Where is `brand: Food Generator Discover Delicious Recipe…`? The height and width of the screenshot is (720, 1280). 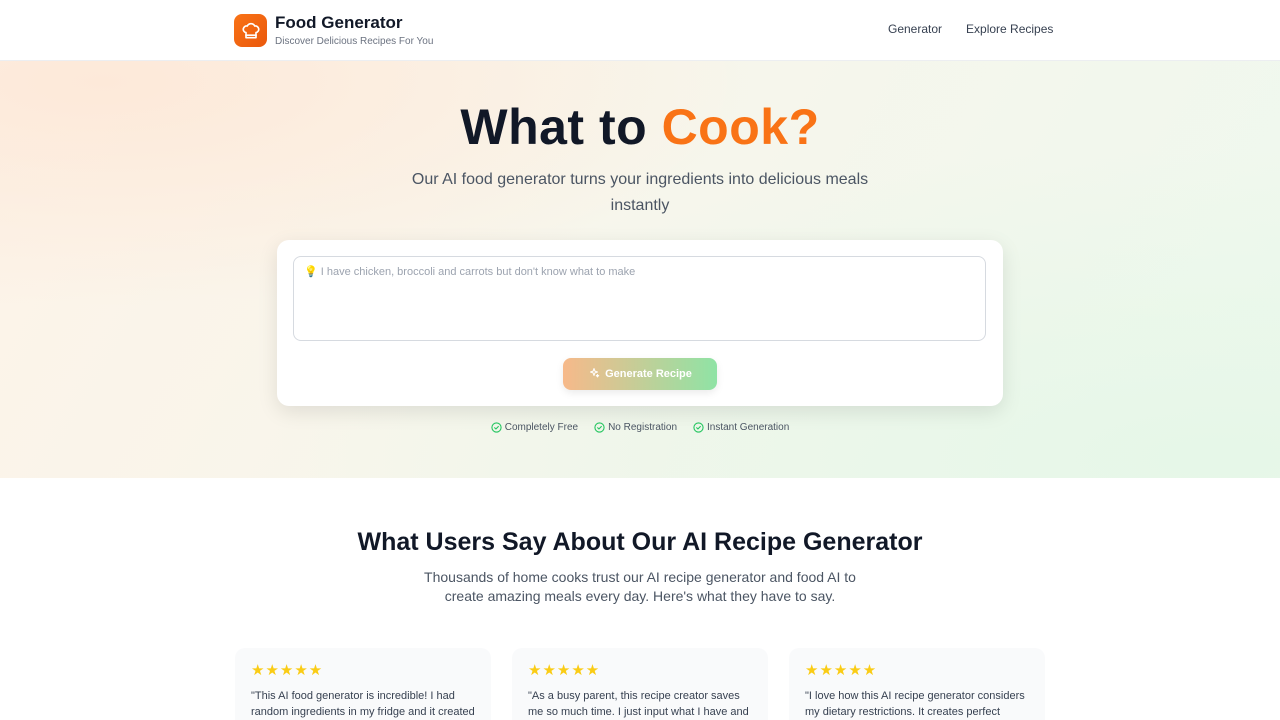
brand: Food Generator Discover Delicious Recipe… is located at coordinates (333, 30).